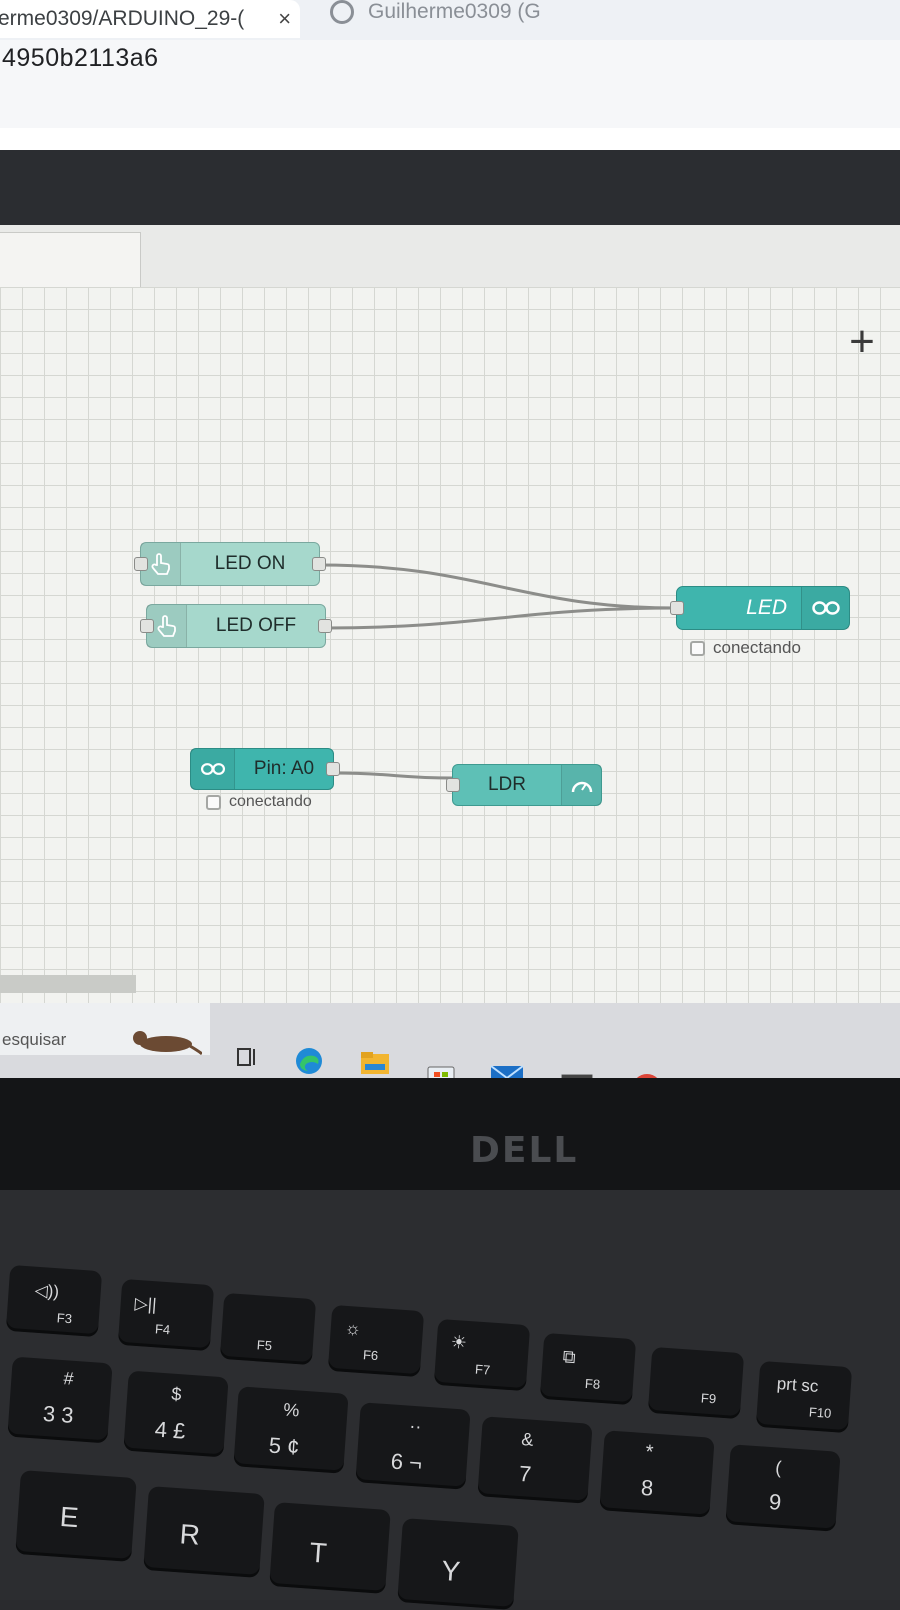 The image size is (900, 1610). Describe the element at coordinates (862, 342) in the screenshot. I see `add-flow-plus-icon: +` at that location.